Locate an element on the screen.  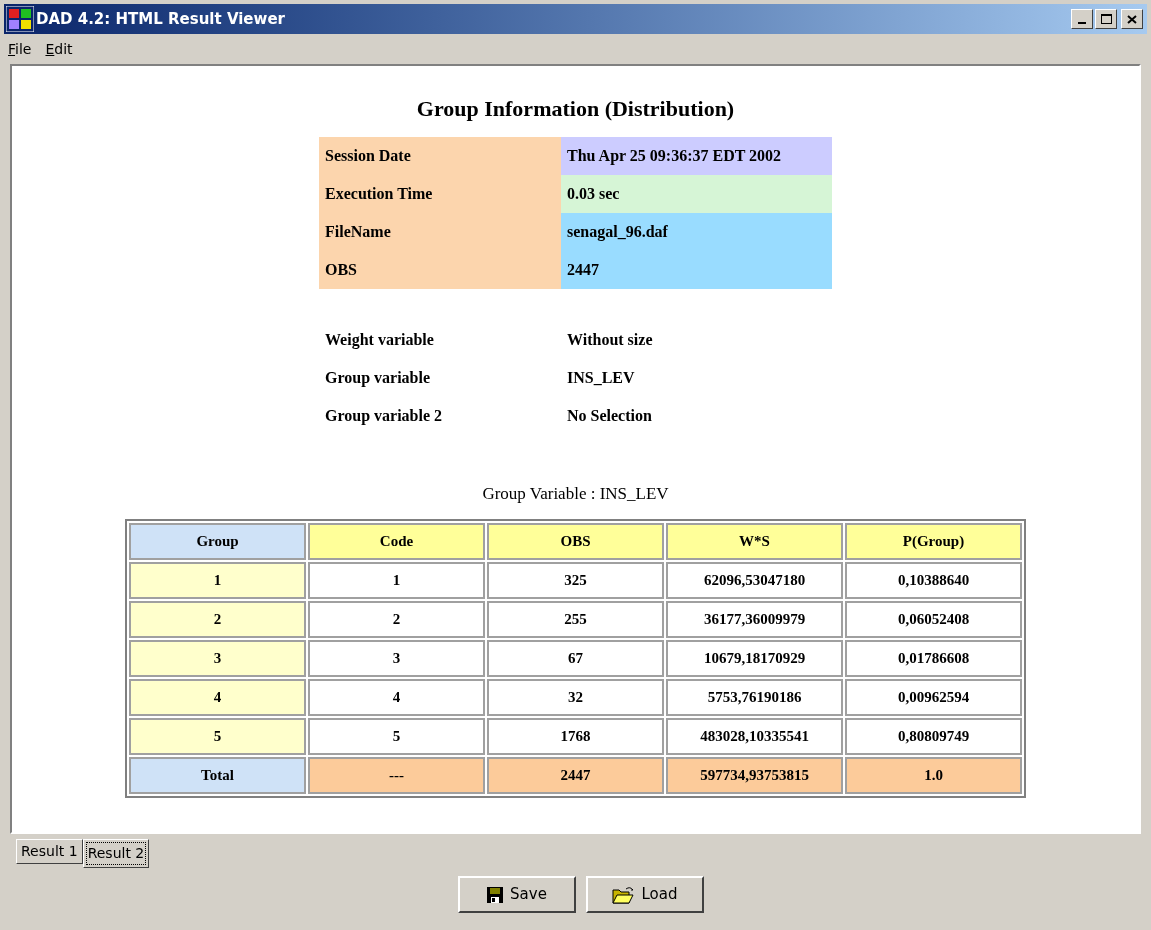
table-cell: 0,06052408 is located at coordinates (933, 619).